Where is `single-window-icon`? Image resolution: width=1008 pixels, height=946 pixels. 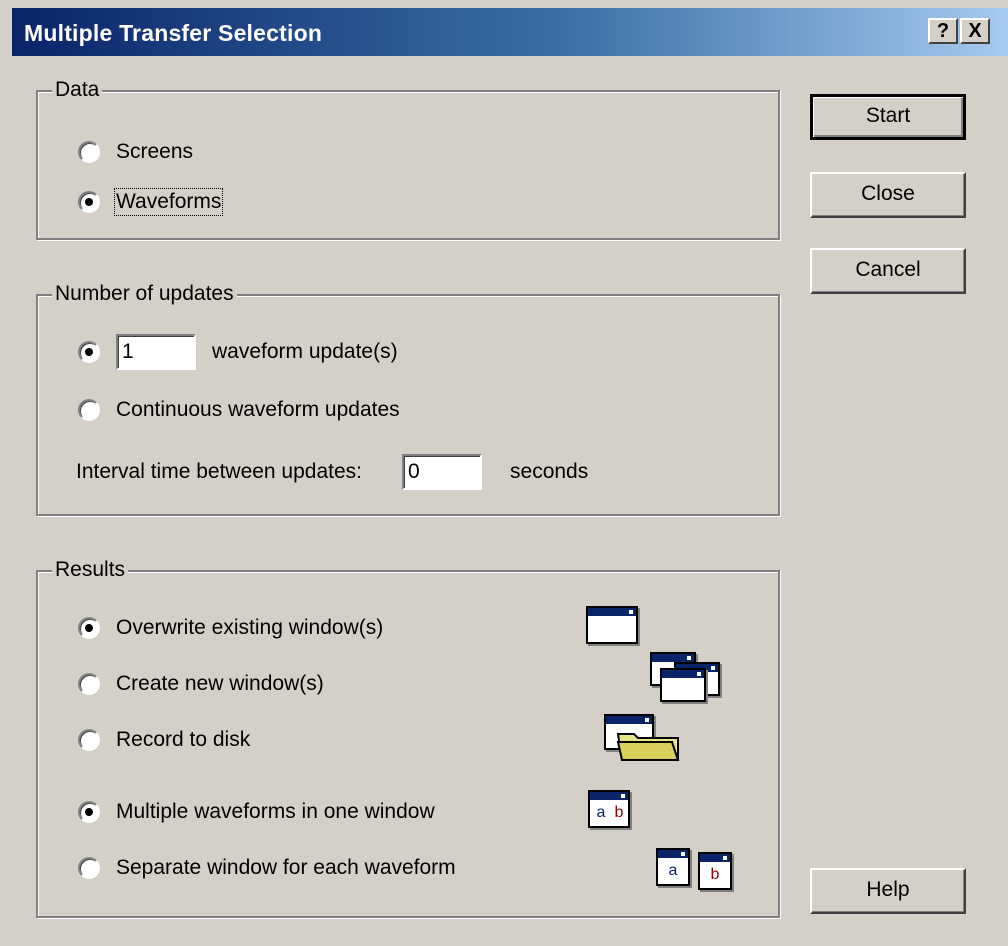 single-window-icon is located at coordinates (614, 626).